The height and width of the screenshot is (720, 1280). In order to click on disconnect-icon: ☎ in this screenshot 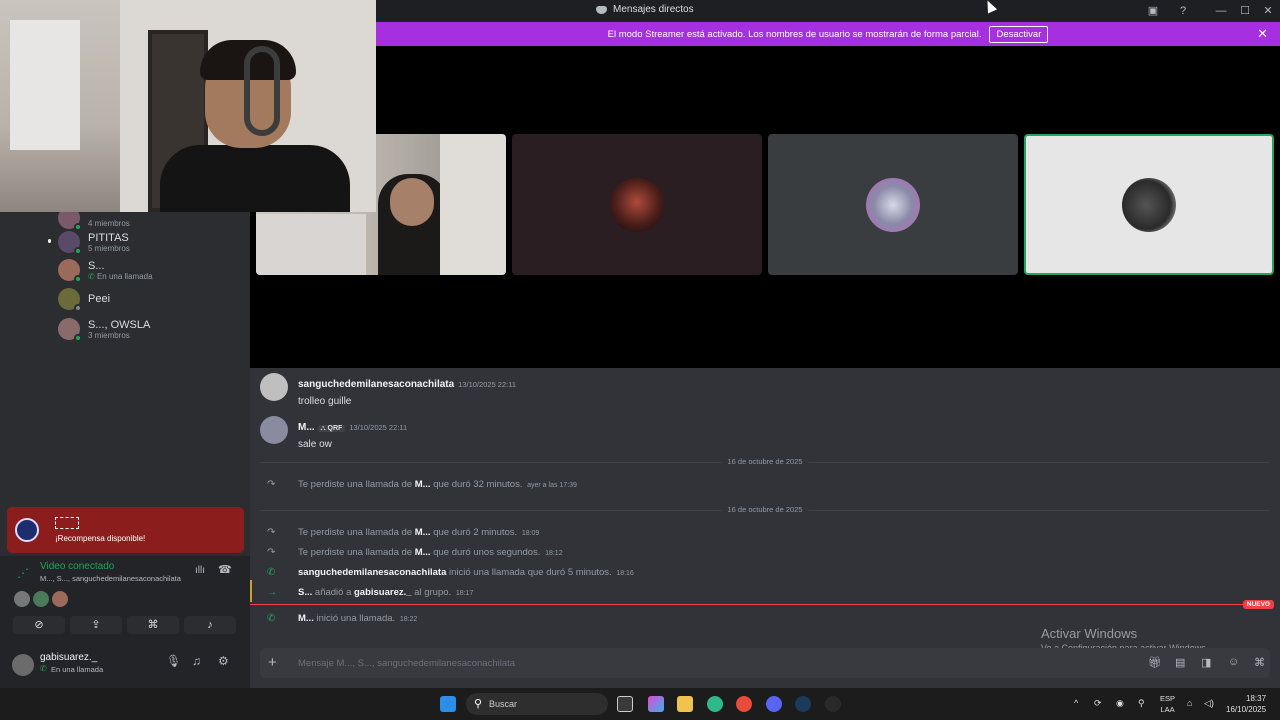, I will do `click(225, 569)`.